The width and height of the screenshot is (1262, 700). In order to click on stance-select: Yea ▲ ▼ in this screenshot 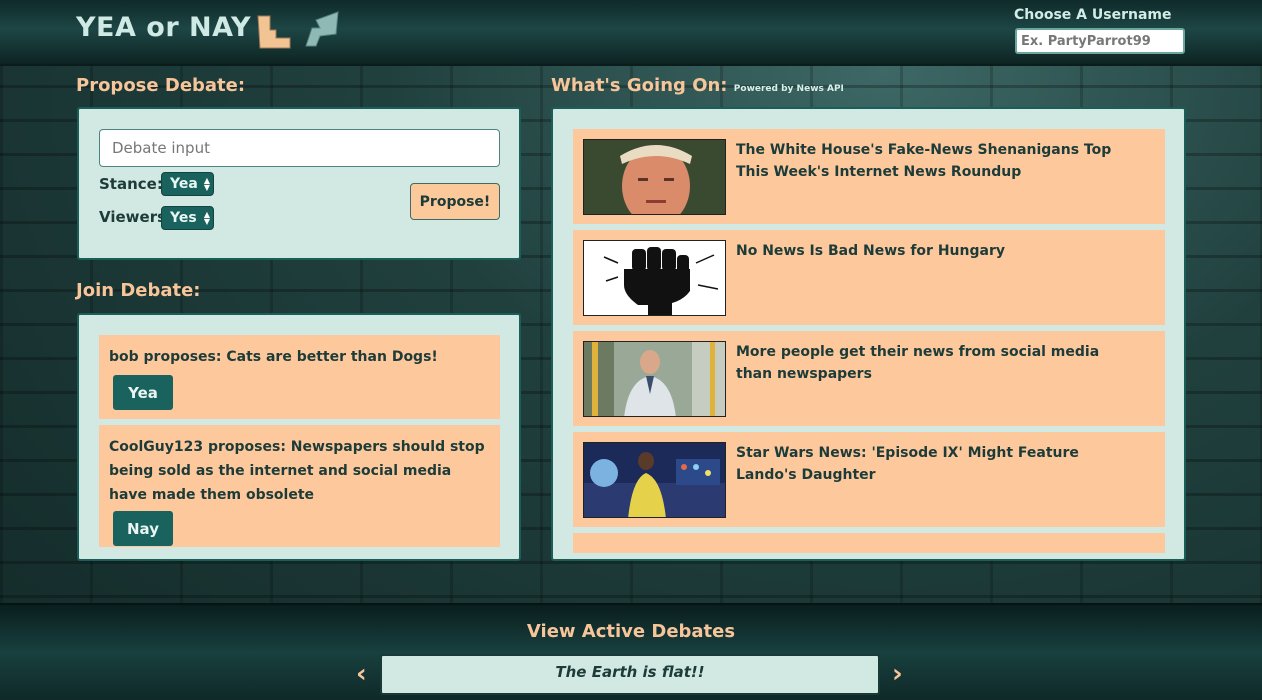, I will do `click(187, 184)`.